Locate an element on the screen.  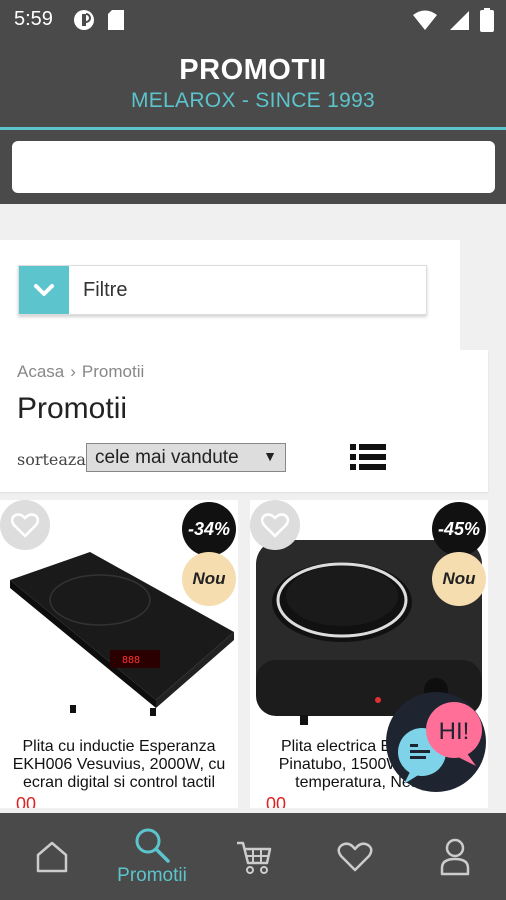
chat-label: HI! is located at coordinates (454, 731).